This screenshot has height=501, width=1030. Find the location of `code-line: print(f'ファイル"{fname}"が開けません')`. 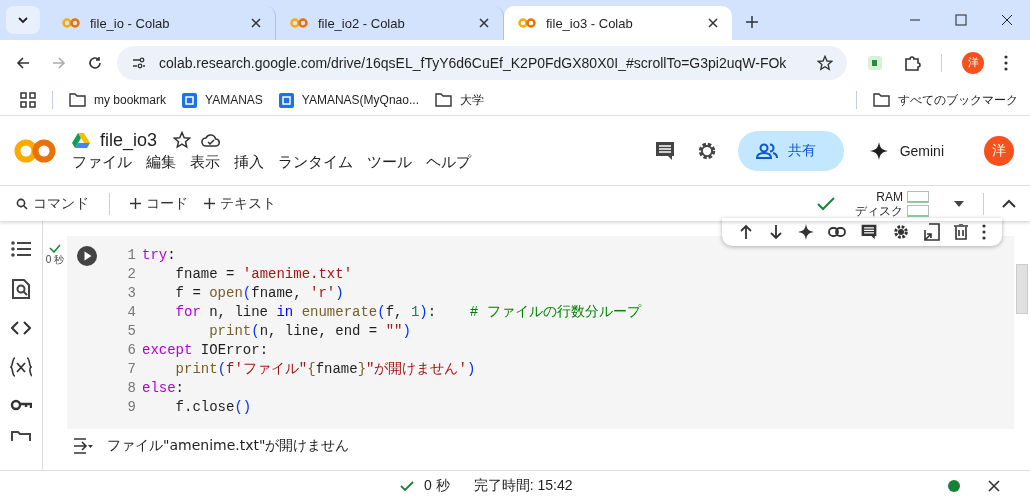

code-line: print(f'ファイル"{fname}"が開けません') is located at coordinates (325, 369).